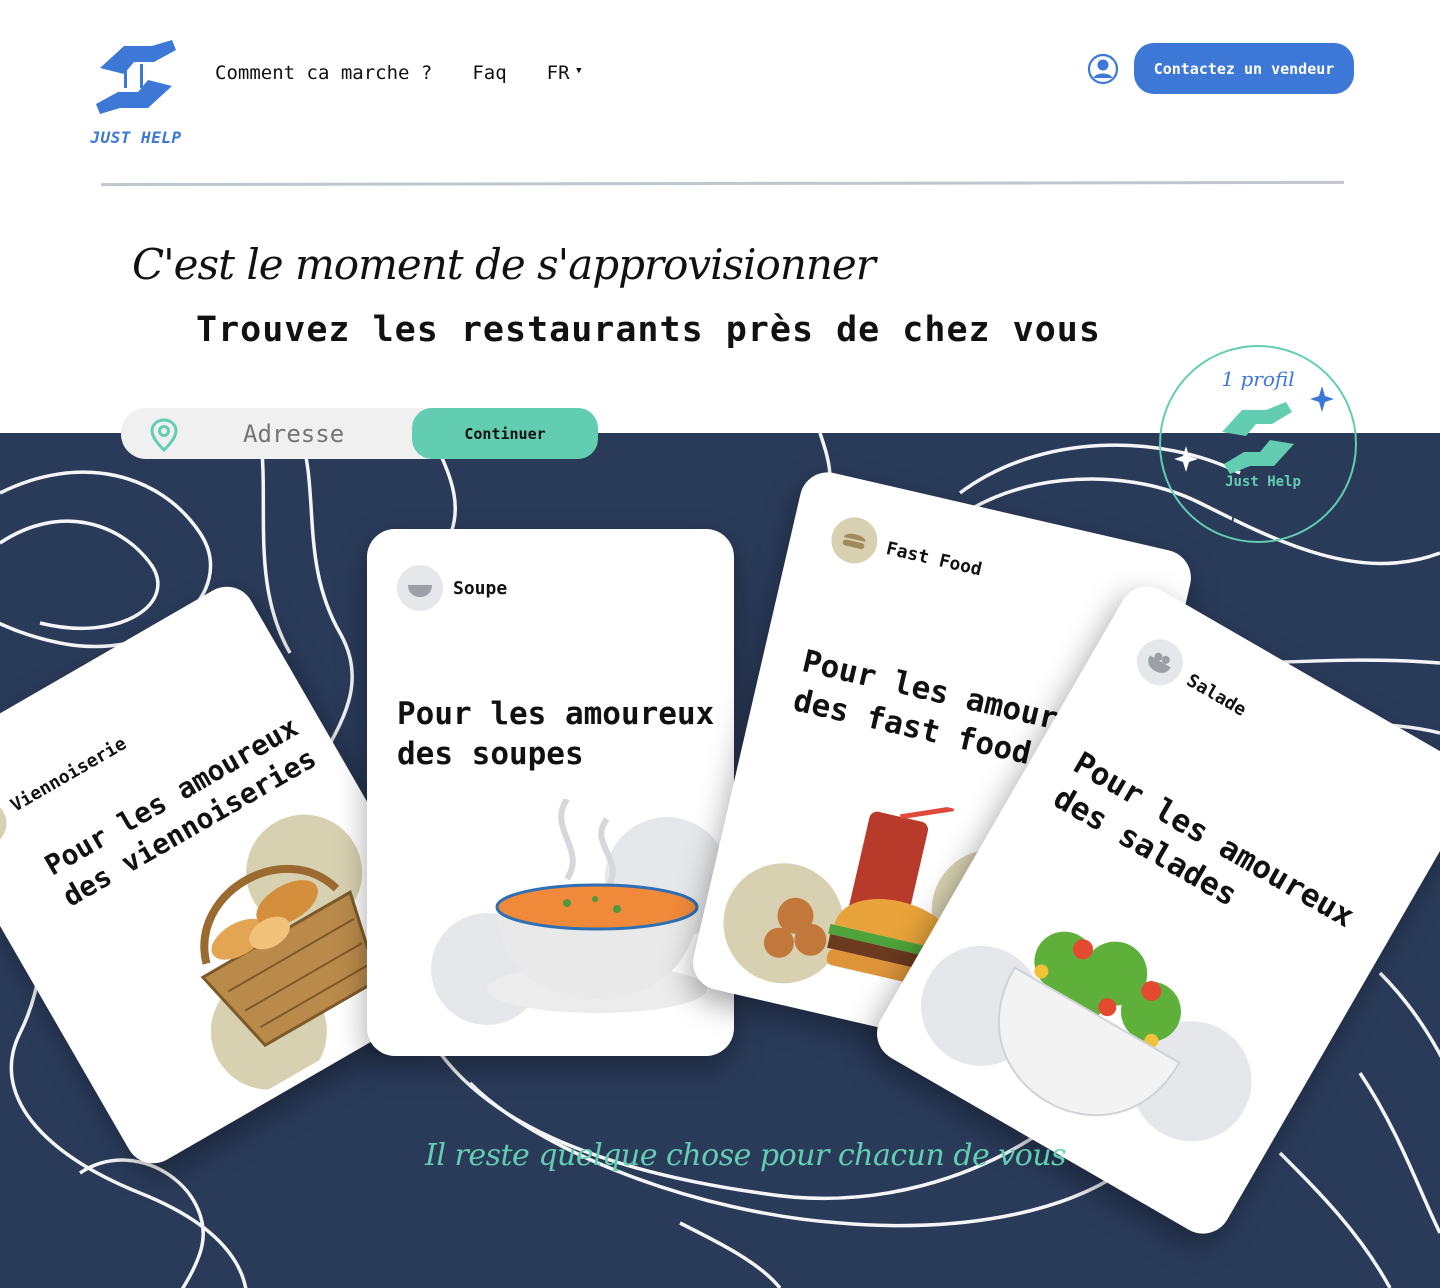  What do you see at coordinates (505, 433) in the screenshot?
I see `continue-button: Continuer` at bounding box center [505, 433].